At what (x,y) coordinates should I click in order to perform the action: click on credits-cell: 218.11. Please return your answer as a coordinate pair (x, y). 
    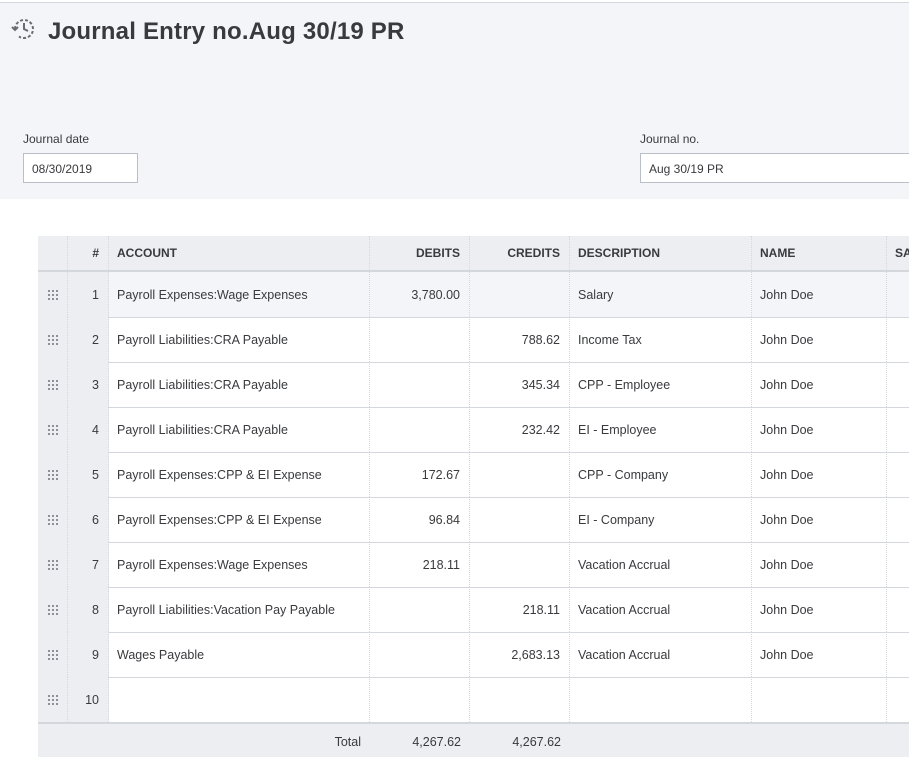
    Looking at the image, I should click on (520, 609).